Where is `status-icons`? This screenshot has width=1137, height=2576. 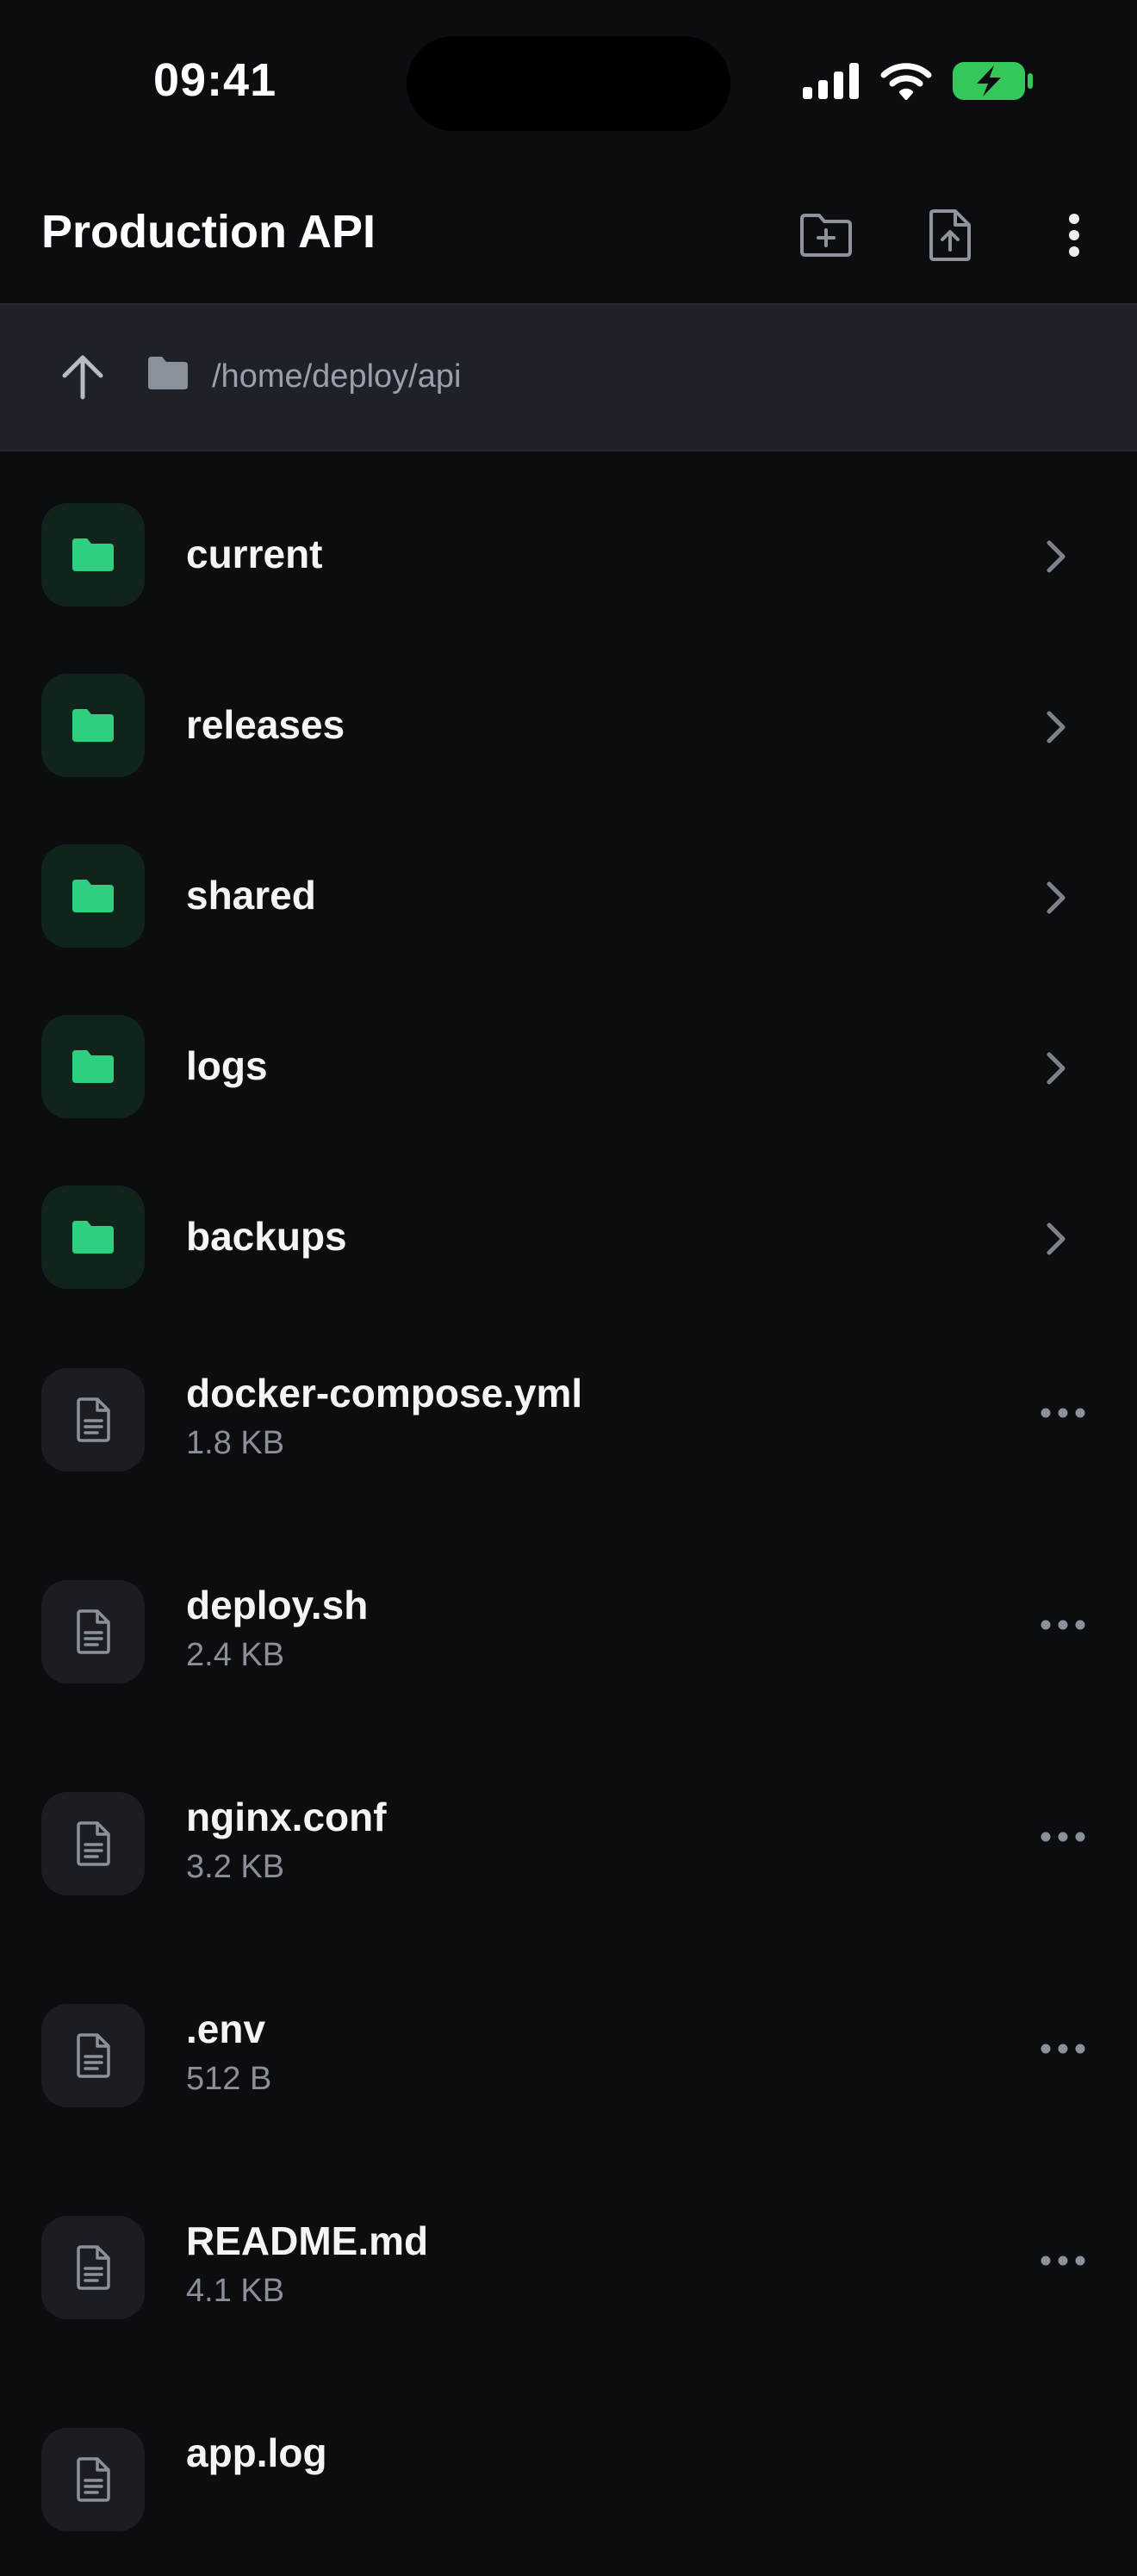
status-icons is located at coordinates (918, 81).